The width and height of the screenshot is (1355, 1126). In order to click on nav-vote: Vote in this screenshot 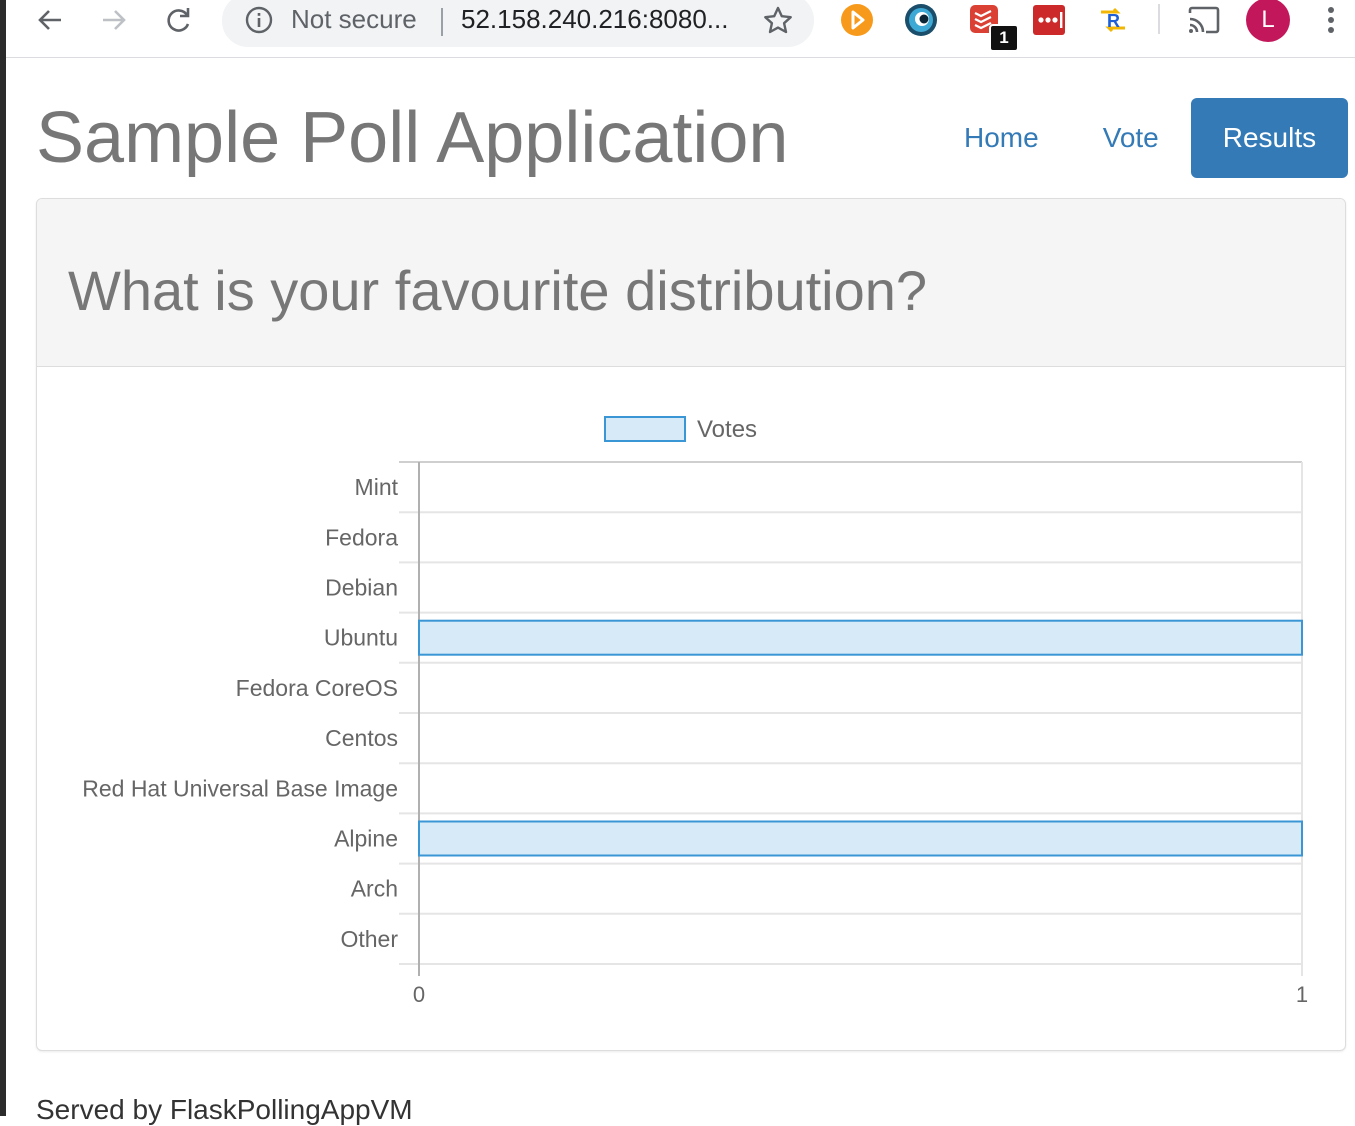, I will do `click(1131, 138)`.